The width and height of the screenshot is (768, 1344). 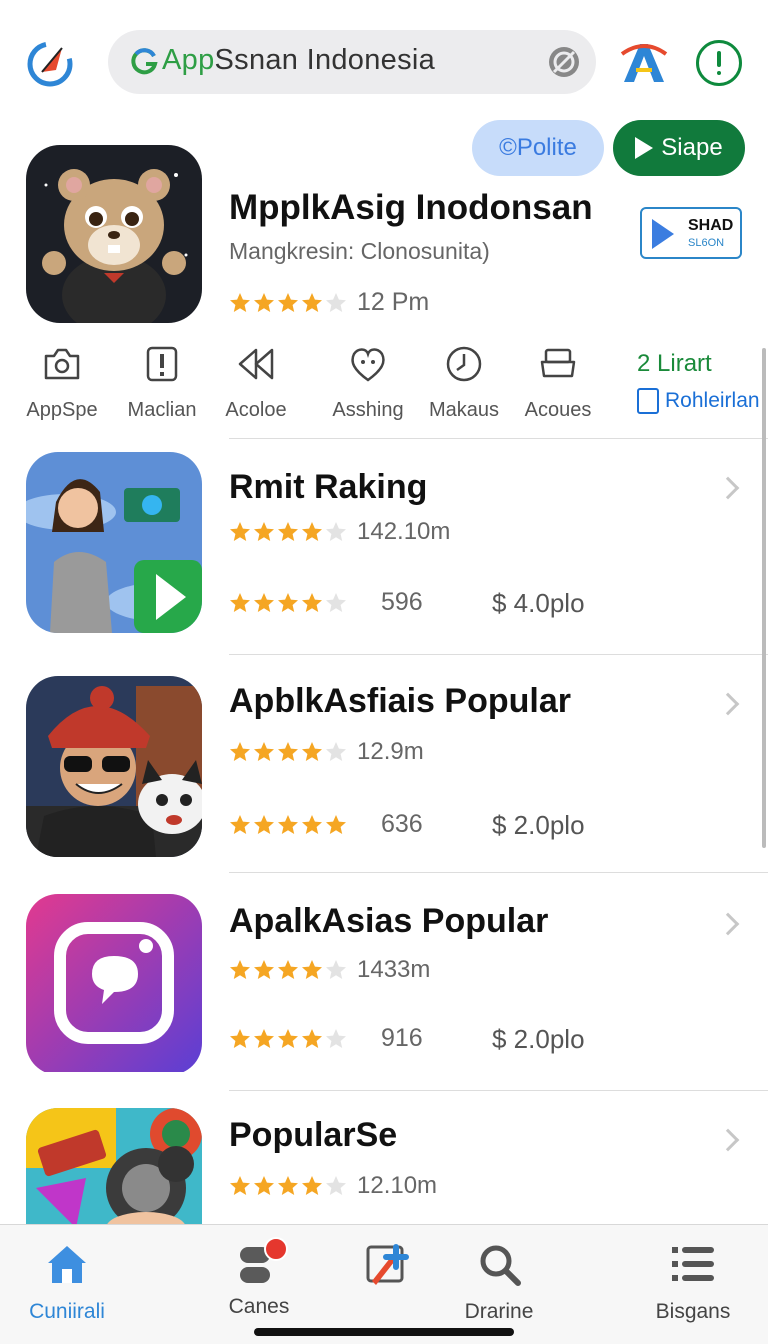 What do you see at coordinates (464, 383) in the screenshot?
I see `category-makaus: Makaus` at bounding box center [464, 383].